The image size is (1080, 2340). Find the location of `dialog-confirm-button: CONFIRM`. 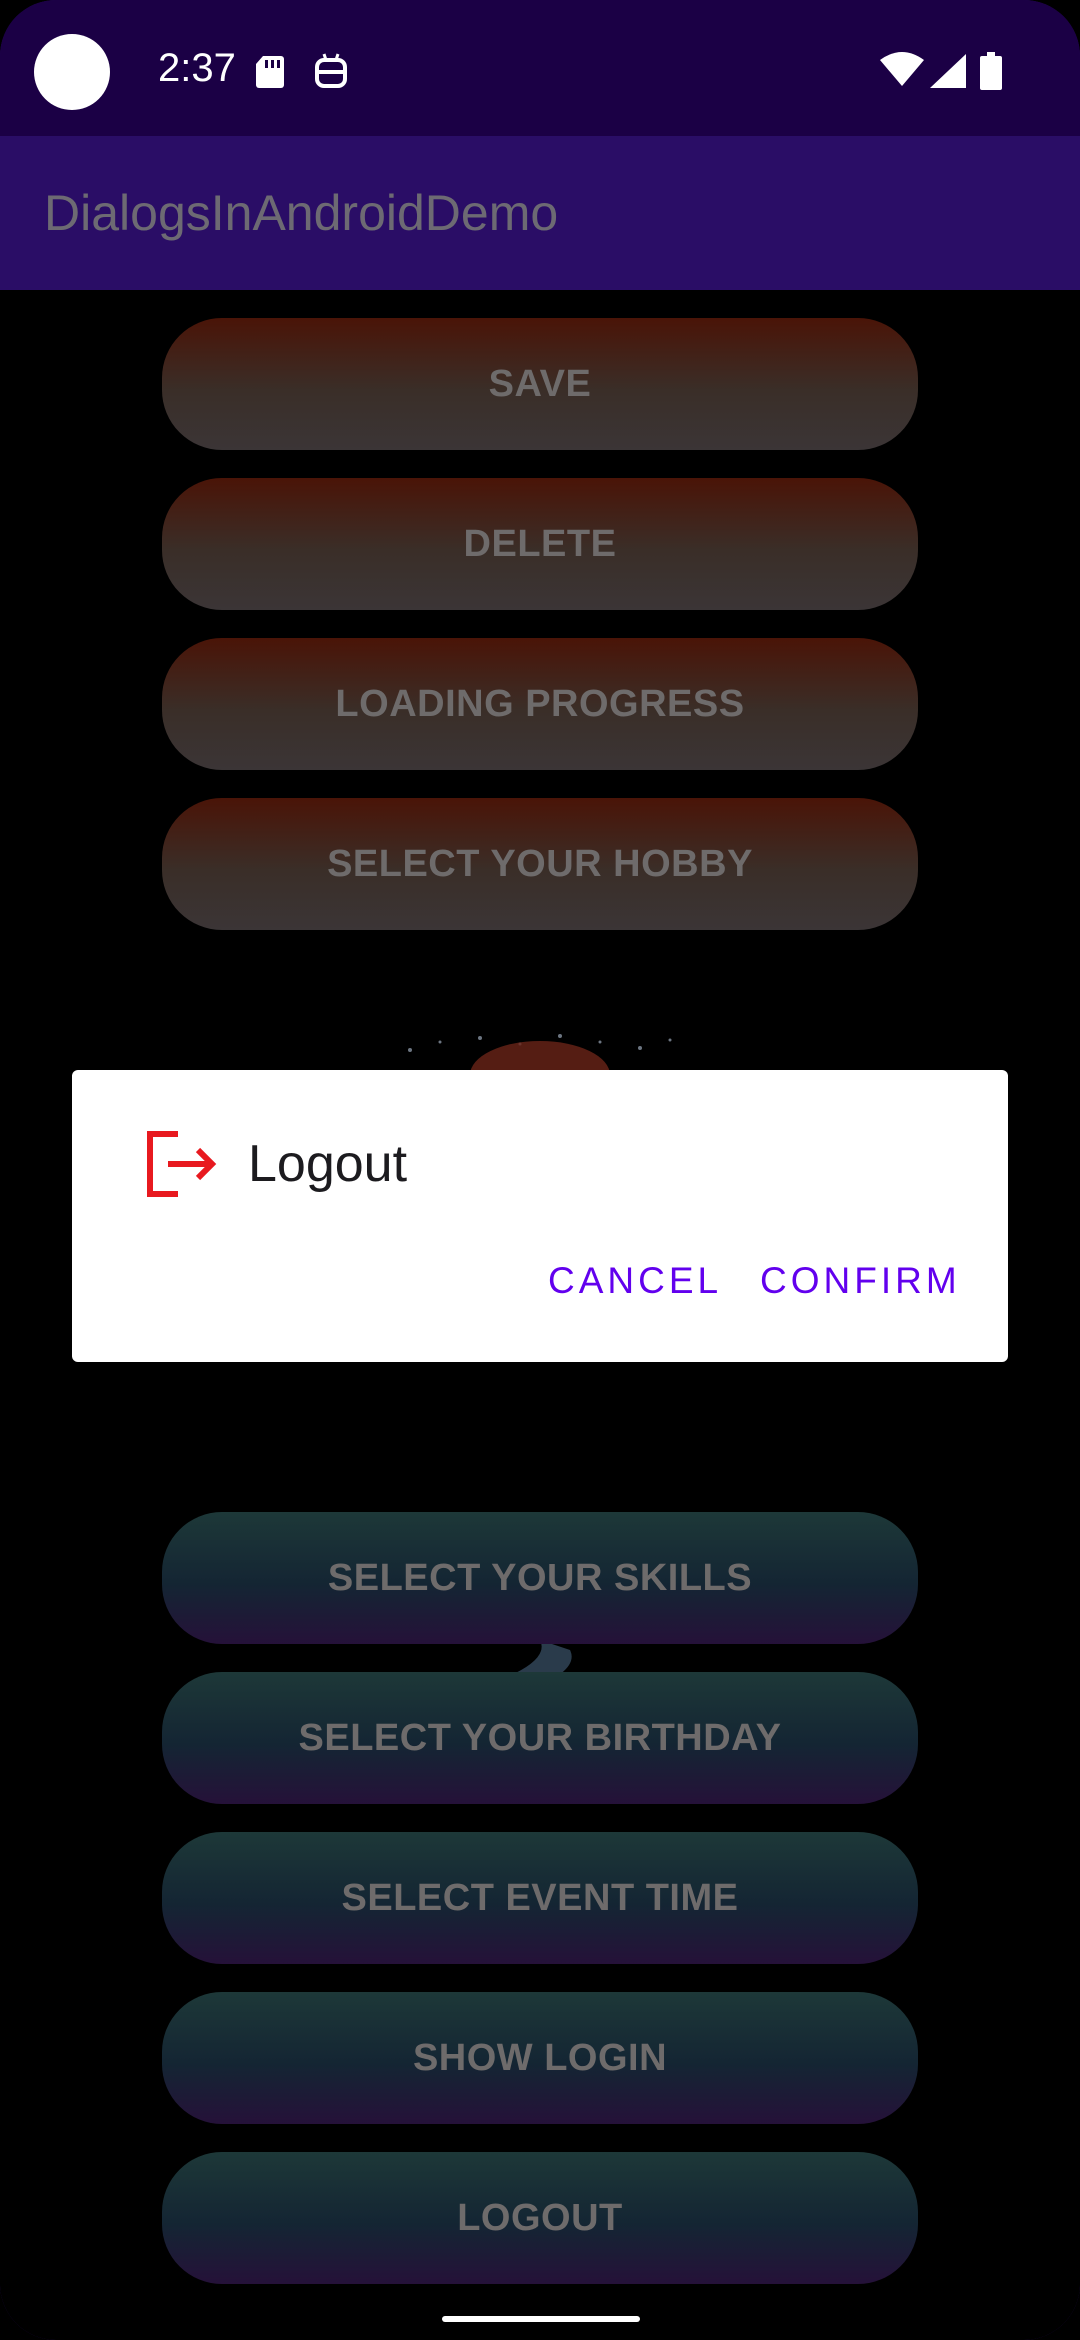

dialog-confirm-button: CONFIRM is located at coordinates (860, 1281).